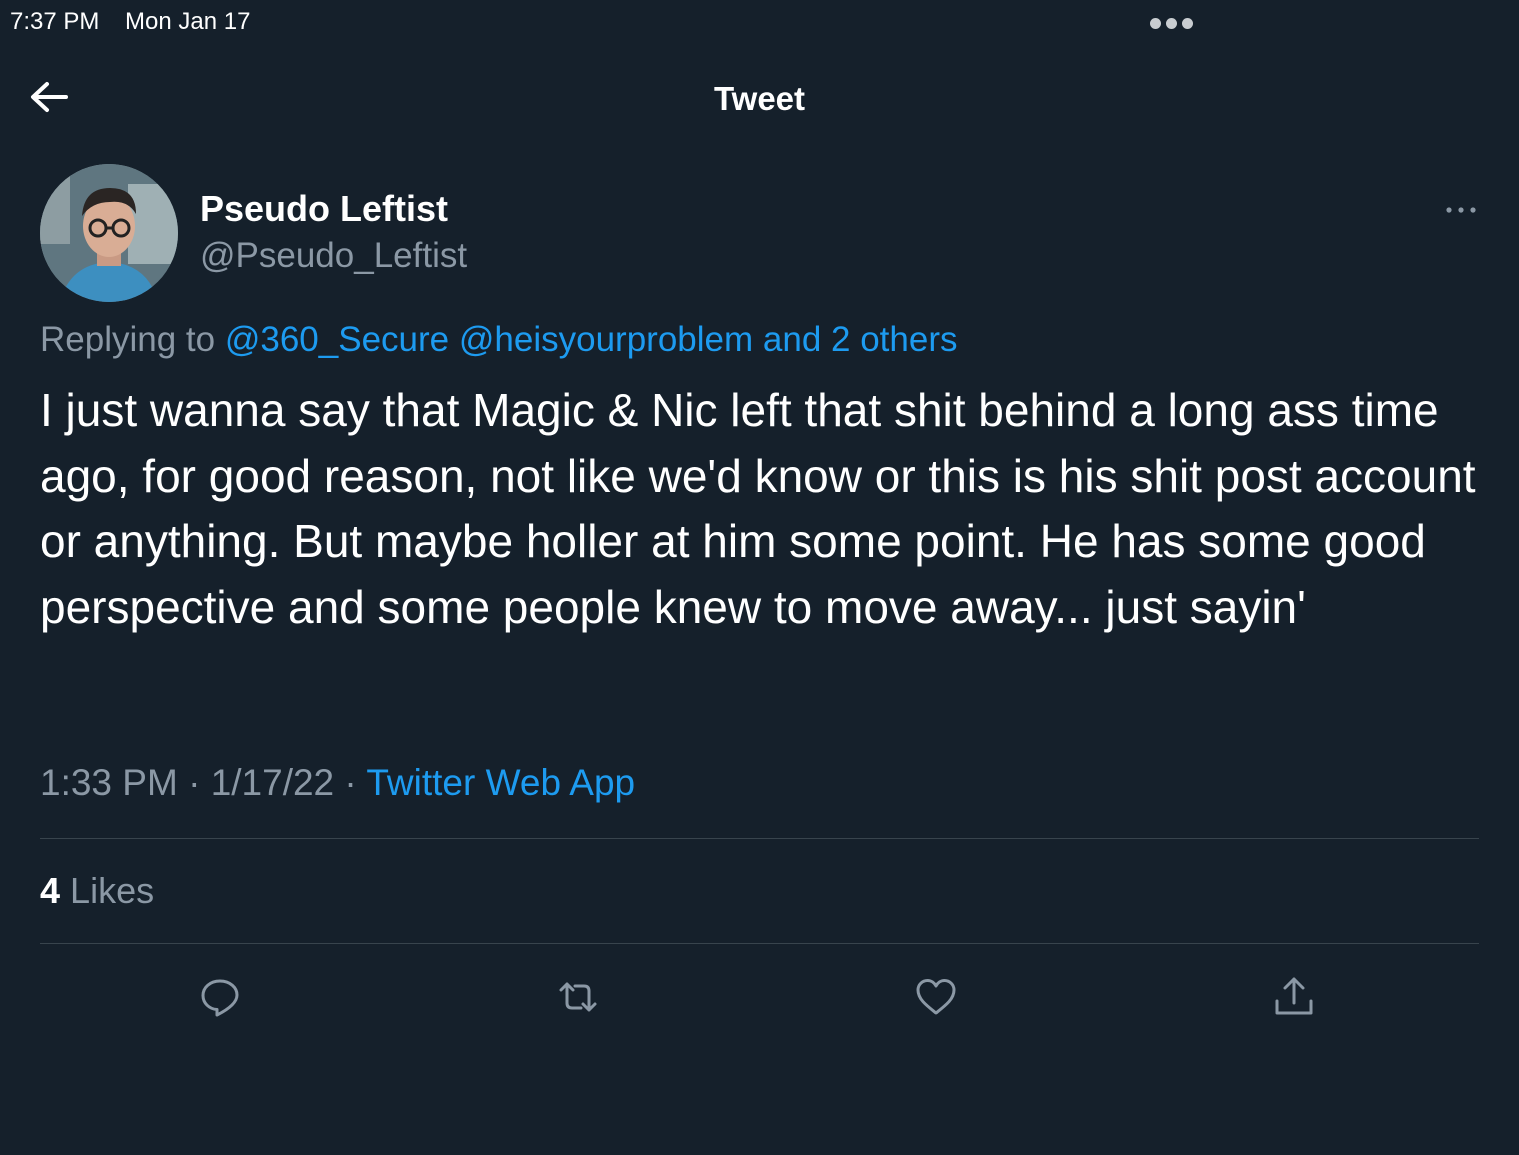 This screenshot has width=1519, height=1155. I want to click on status-time: 7:37 PM, so click(55, 21).